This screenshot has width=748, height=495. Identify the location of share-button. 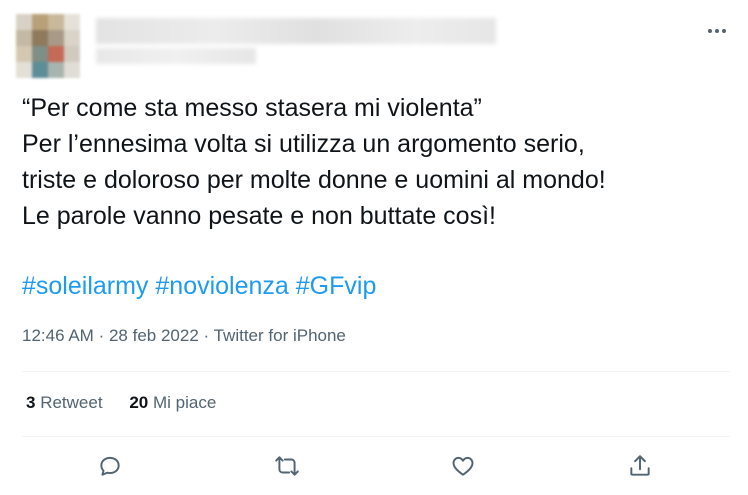
(640, 466).